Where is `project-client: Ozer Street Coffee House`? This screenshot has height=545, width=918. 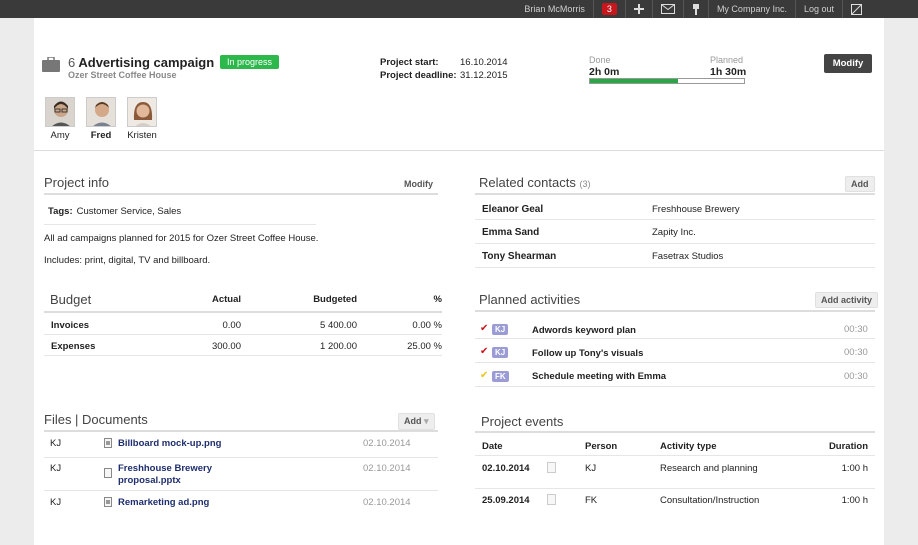 project-client: Ozer Street Coffee House is located at coordinates (122, 75).